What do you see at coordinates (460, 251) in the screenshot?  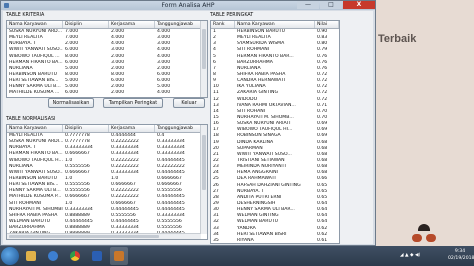 I see `clock-time: 9:34` at bounding box center [460, 251].